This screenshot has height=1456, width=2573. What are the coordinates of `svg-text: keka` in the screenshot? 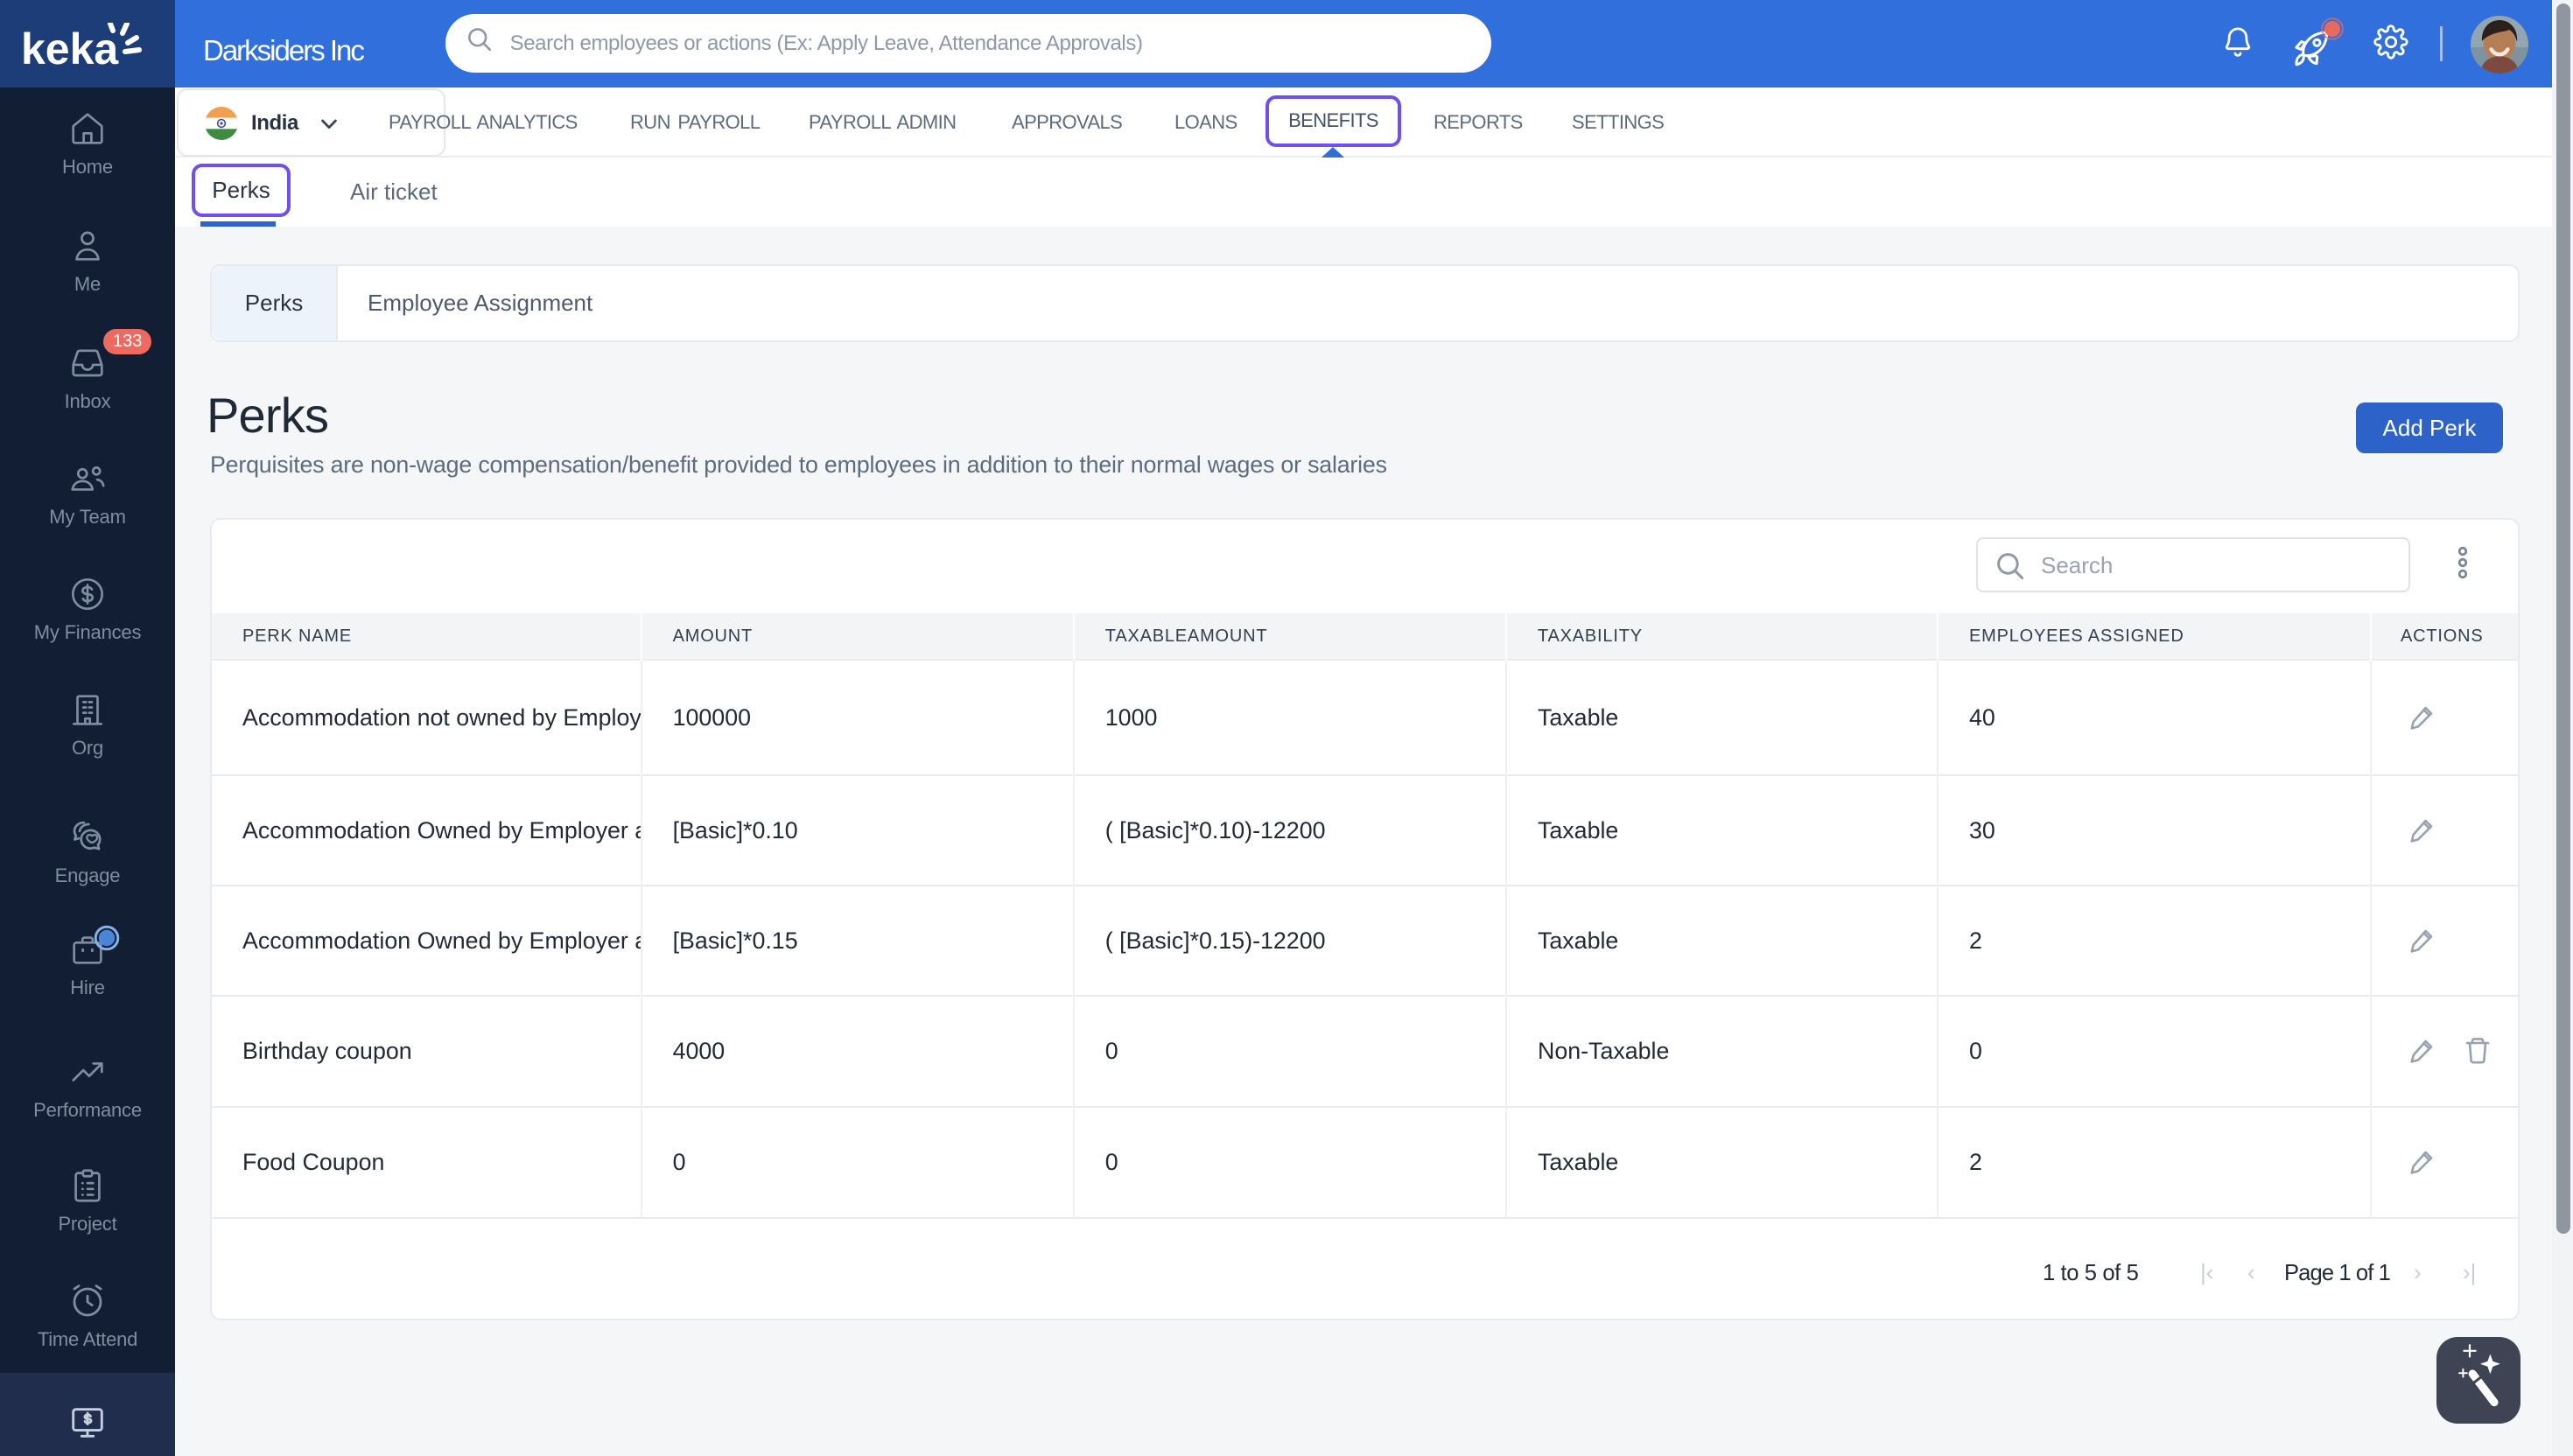 It's located at (70, 49).